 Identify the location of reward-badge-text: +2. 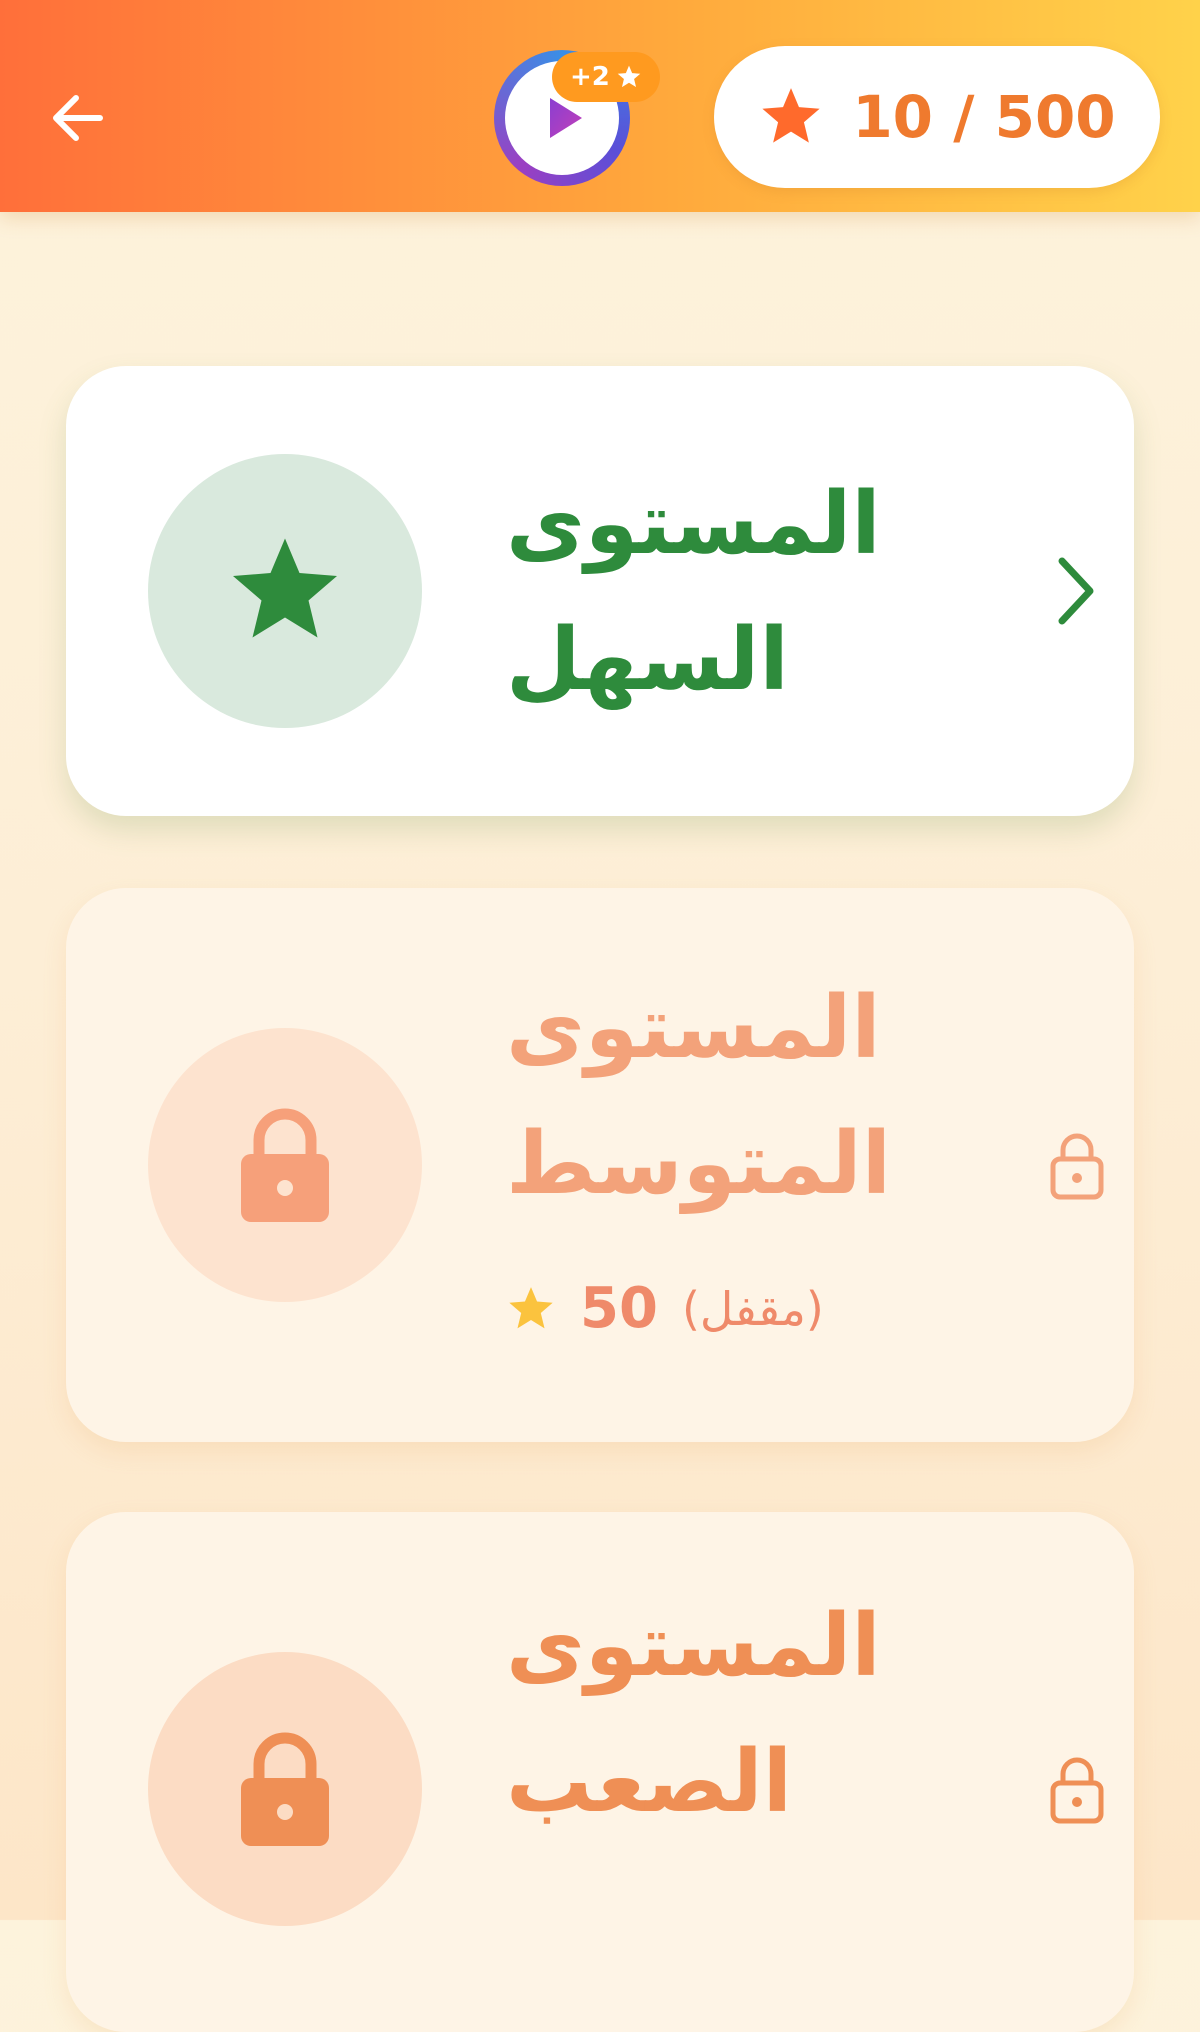
(590, 77).